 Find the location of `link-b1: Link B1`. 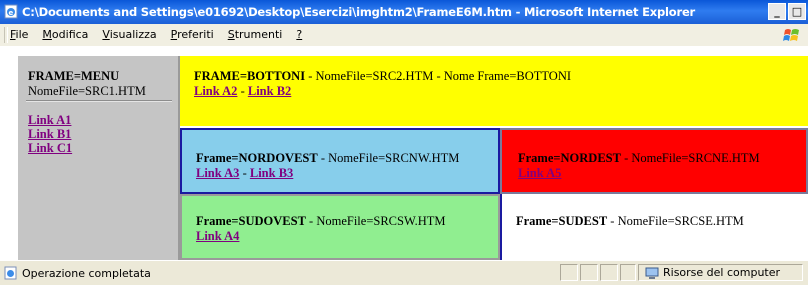

link-b1: Link B1 is located at coordinates (49, 134).